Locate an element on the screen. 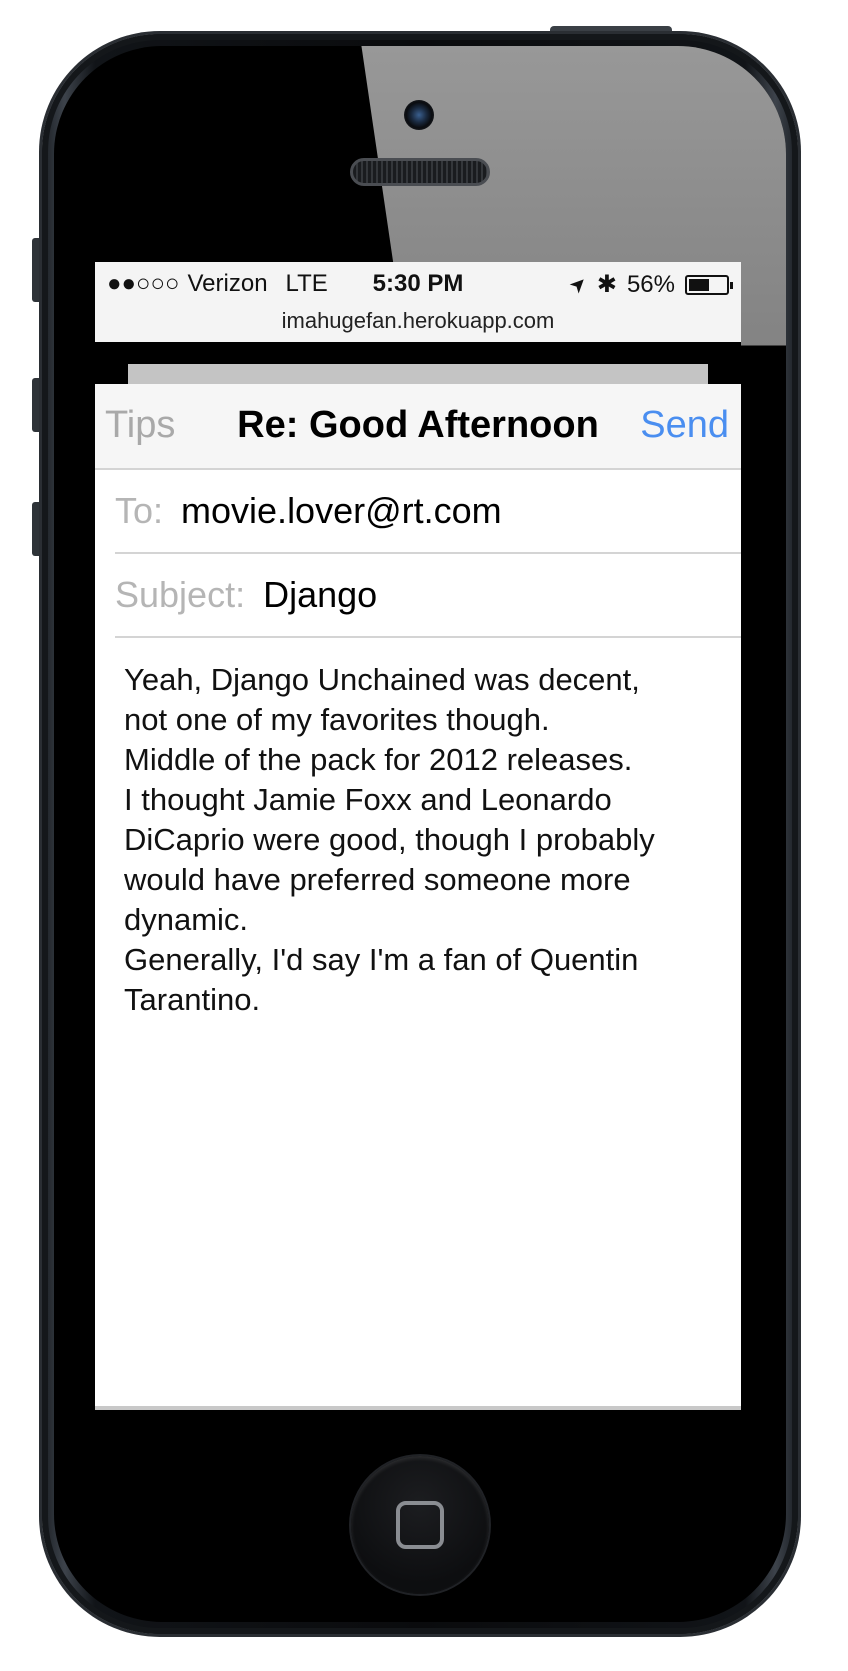  compose-nav-bar: Tips Re: Good Afternoon Send is located at coordinates (418, 427).